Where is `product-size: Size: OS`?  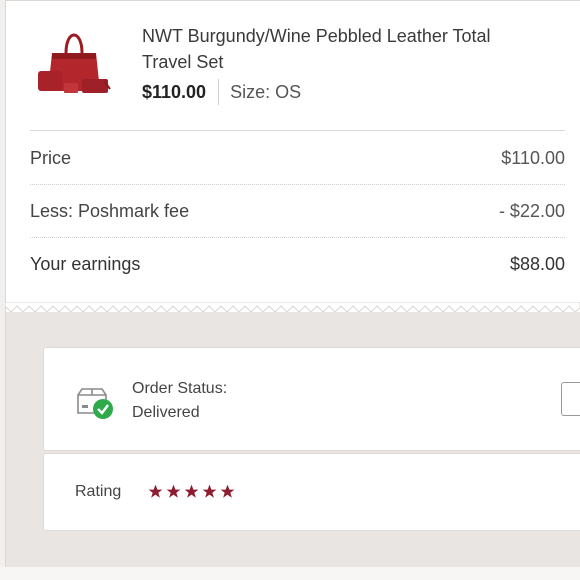
product-size: Size: OS is located at coordinates (266, 91).